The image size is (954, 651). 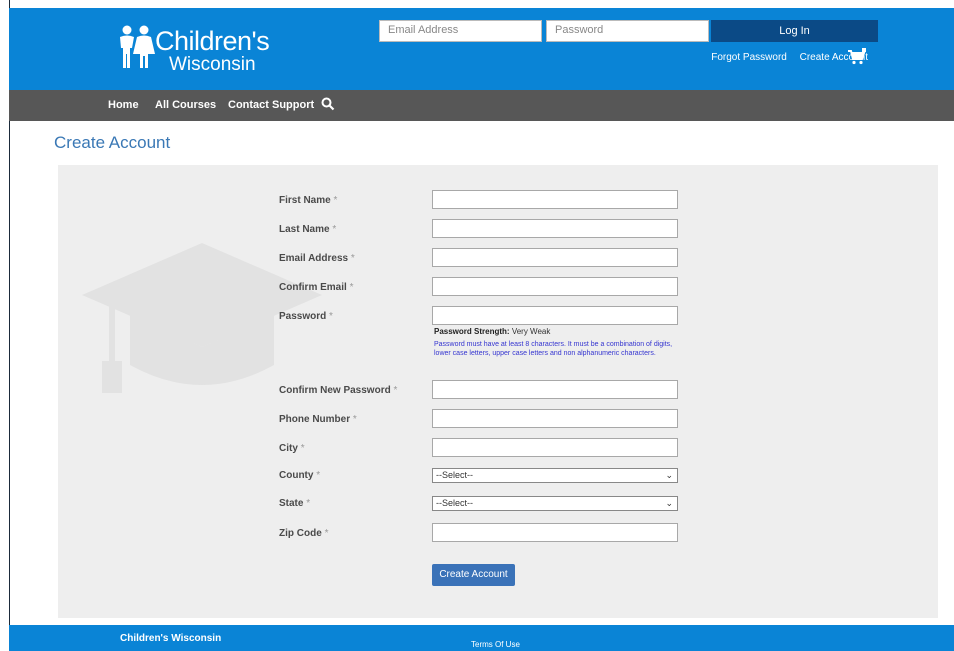 I want to click on nav-all-courses: All Courses, so click(x=185, y=105).